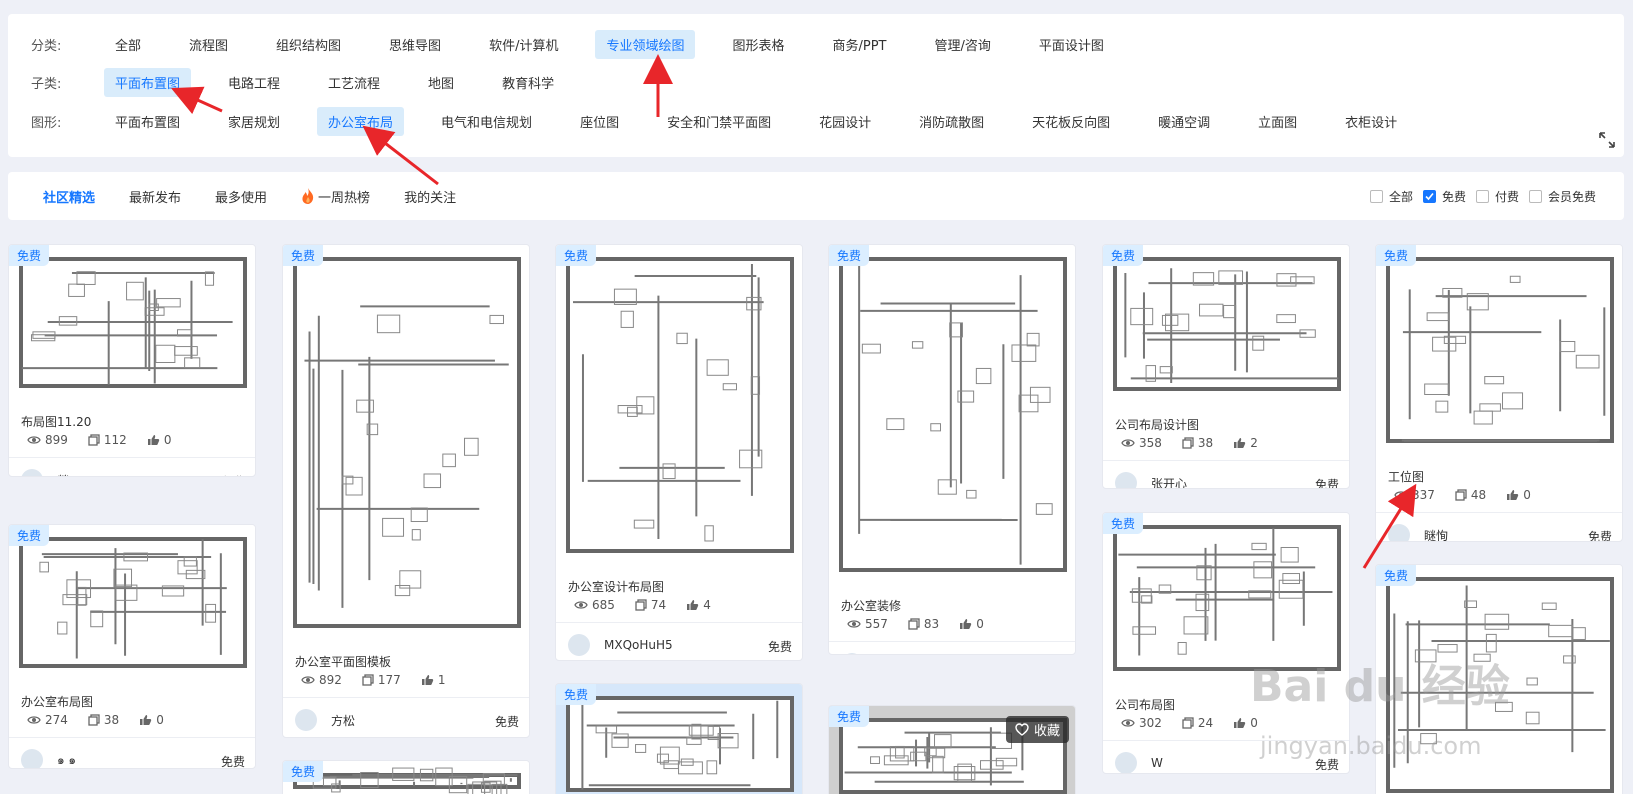 Image resolution: width=1633 pixels, height=794 pixels. Describe the element at coordinates (208, 44) in the screenshot. I see `category-chip: 流程图` at that location.